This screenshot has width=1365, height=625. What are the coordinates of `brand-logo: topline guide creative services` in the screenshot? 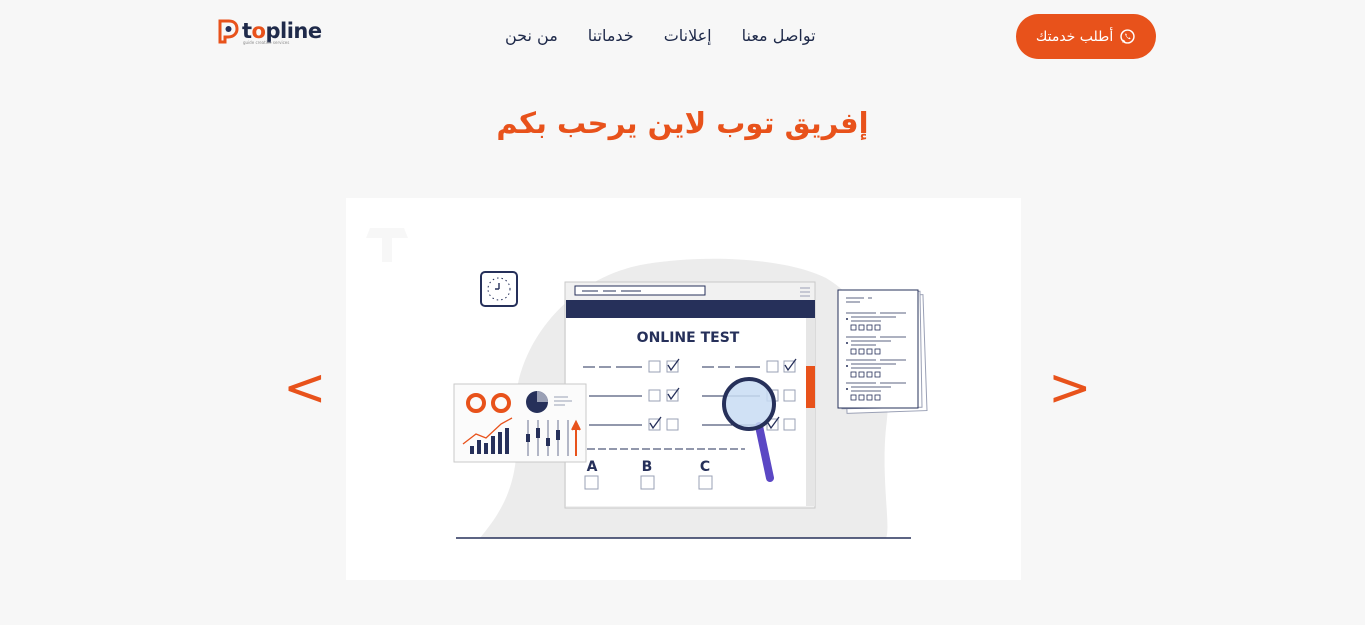 It's located at (269, 31).